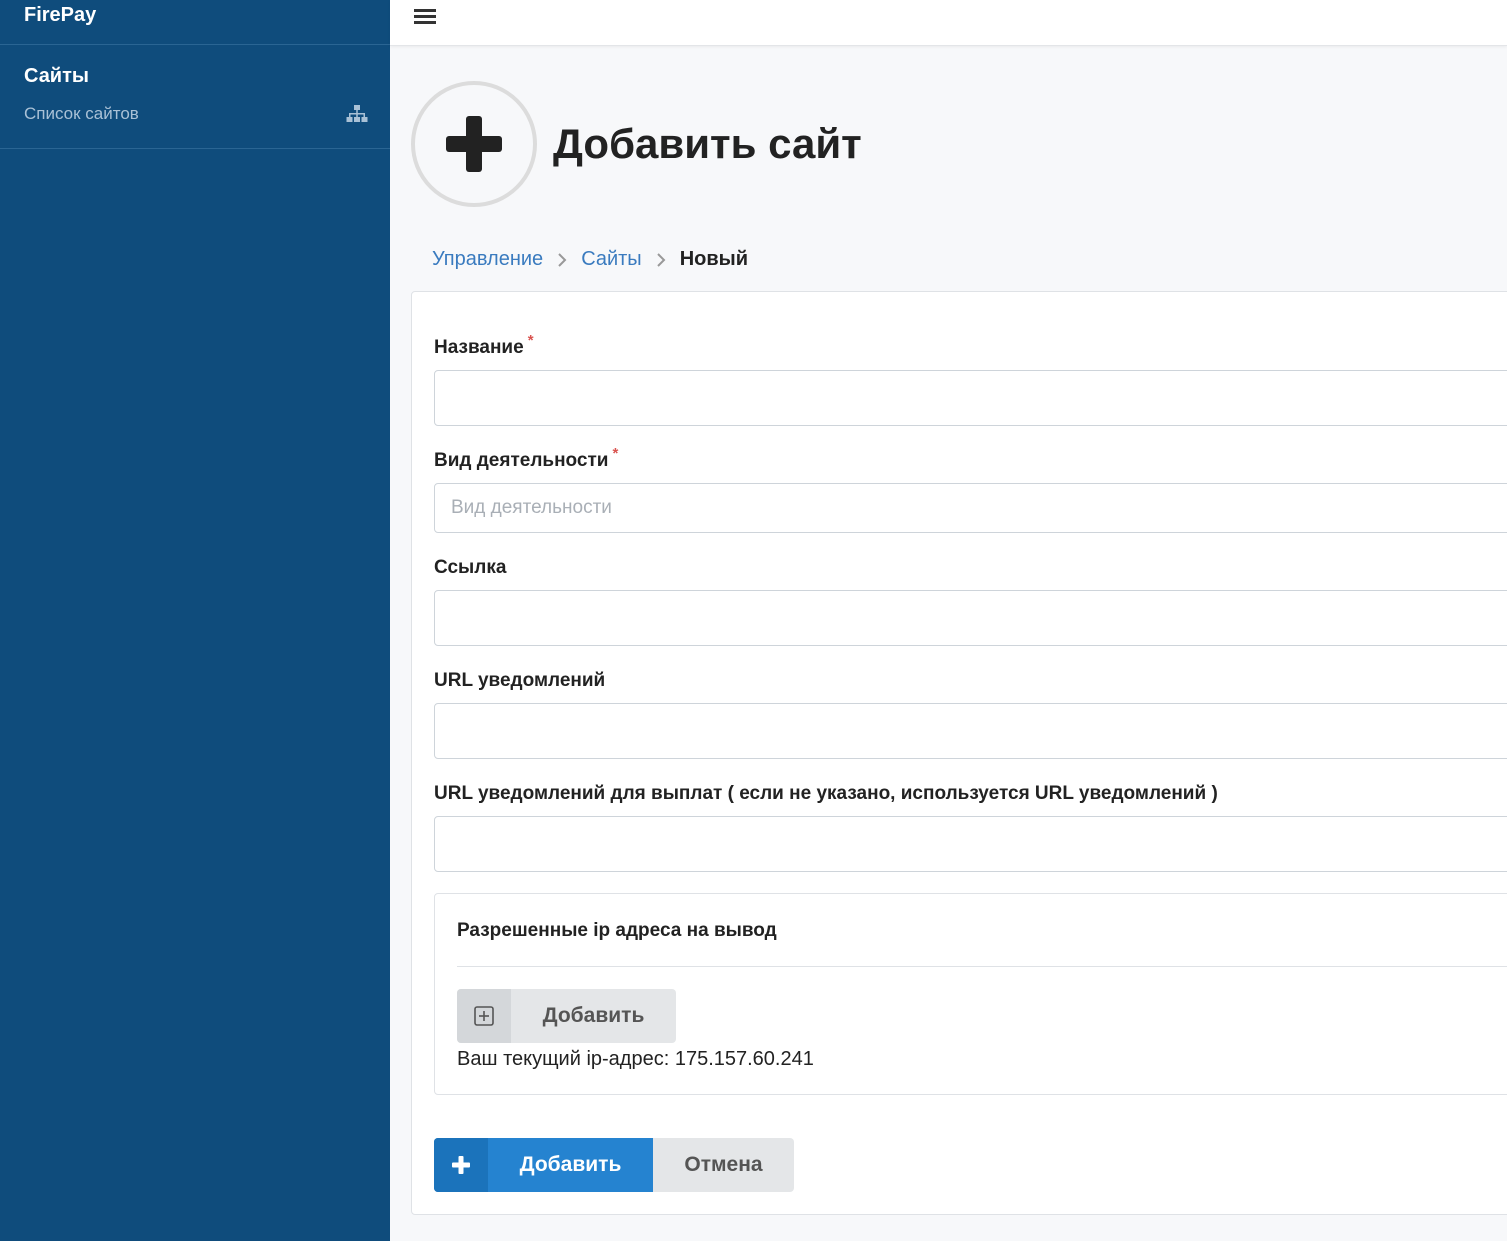 This screenshot has width=1507, height=1241. I want to click on top-bar, so click(948, 23).